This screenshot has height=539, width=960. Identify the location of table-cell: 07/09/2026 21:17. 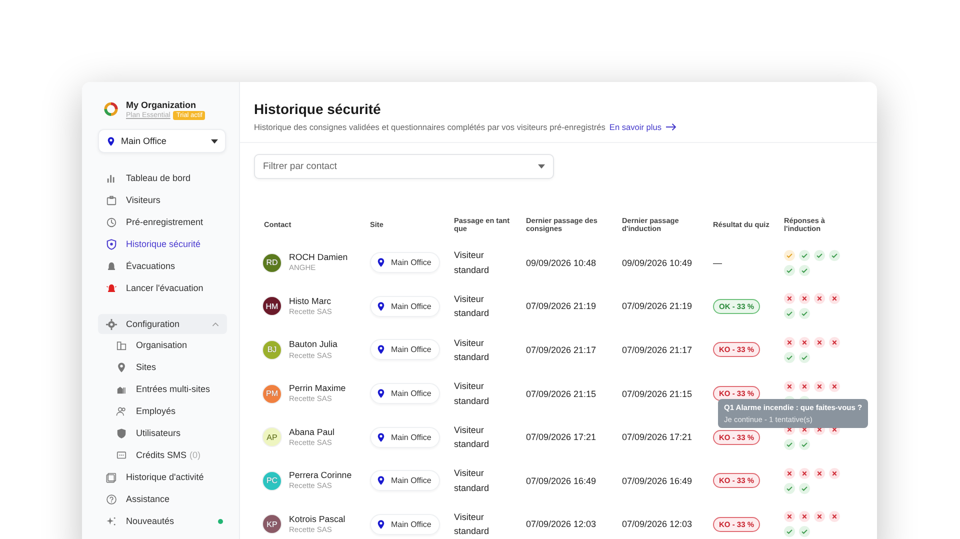
(657, 349).